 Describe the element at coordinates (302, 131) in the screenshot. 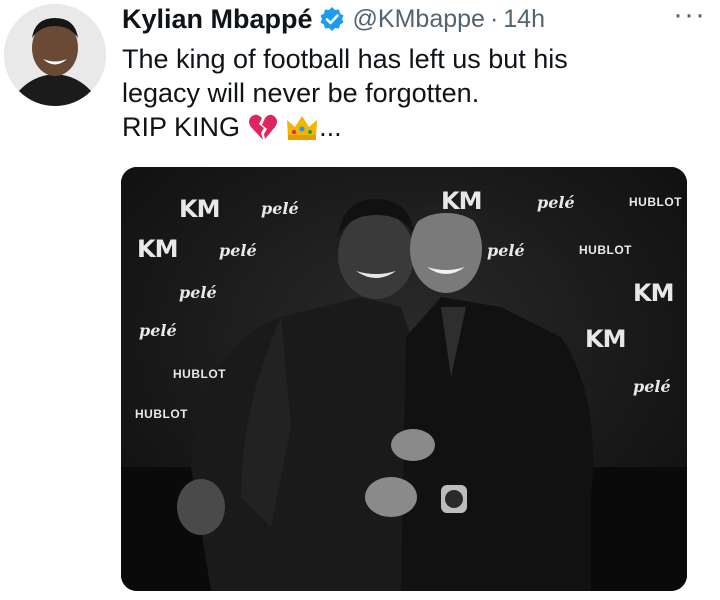

I see `crown-icon` at that location.